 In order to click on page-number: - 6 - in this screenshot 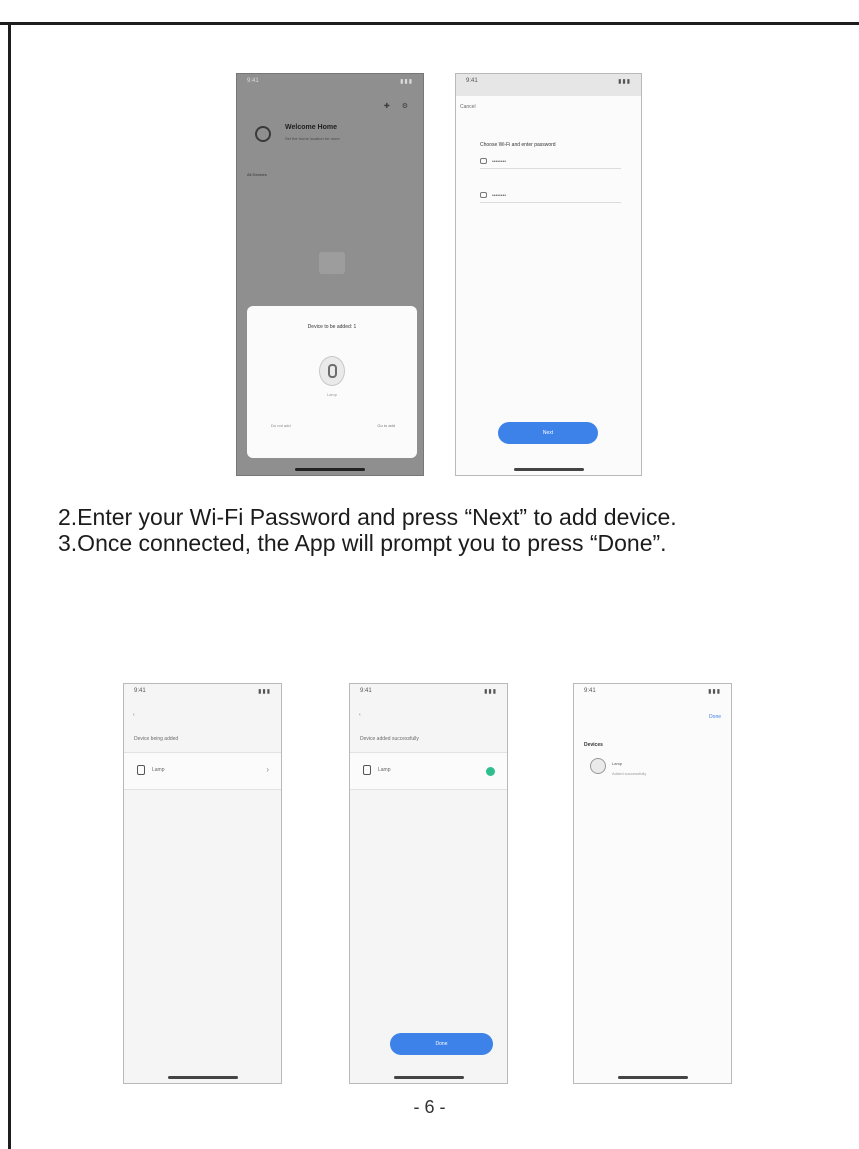, I will do `click(429, 1107)`.